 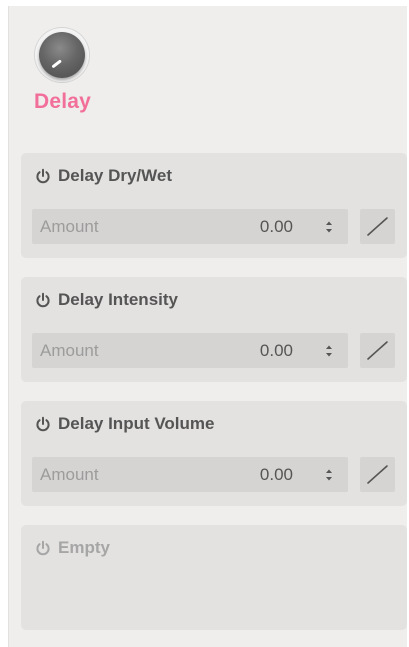 I want to click on knob-icon, so click(x=62, y=55).